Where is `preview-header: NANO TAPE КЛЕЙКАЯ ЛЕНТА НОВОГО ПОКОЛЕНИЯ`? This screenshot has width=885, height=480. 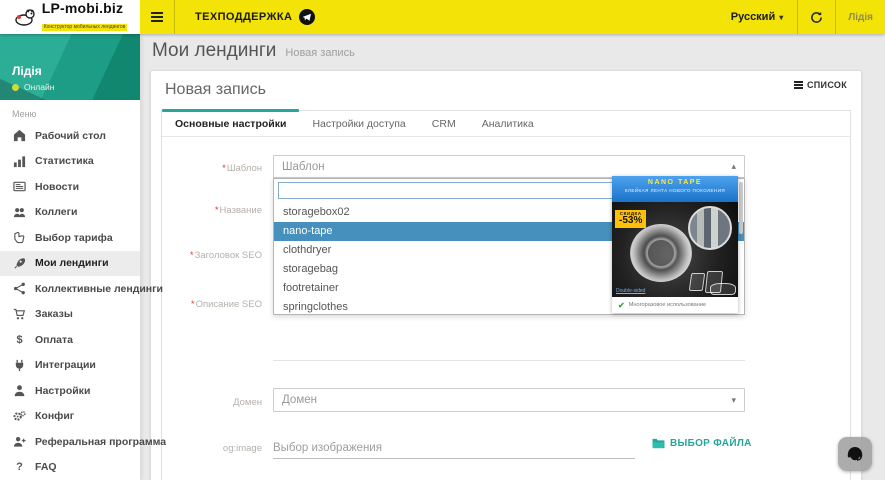
preview-header: NANO TAPE КЛЕЙКАЯ ЛЕНТА НОВОГО ПОКОЛЕНИЯ is located at coordinates (675, 189).